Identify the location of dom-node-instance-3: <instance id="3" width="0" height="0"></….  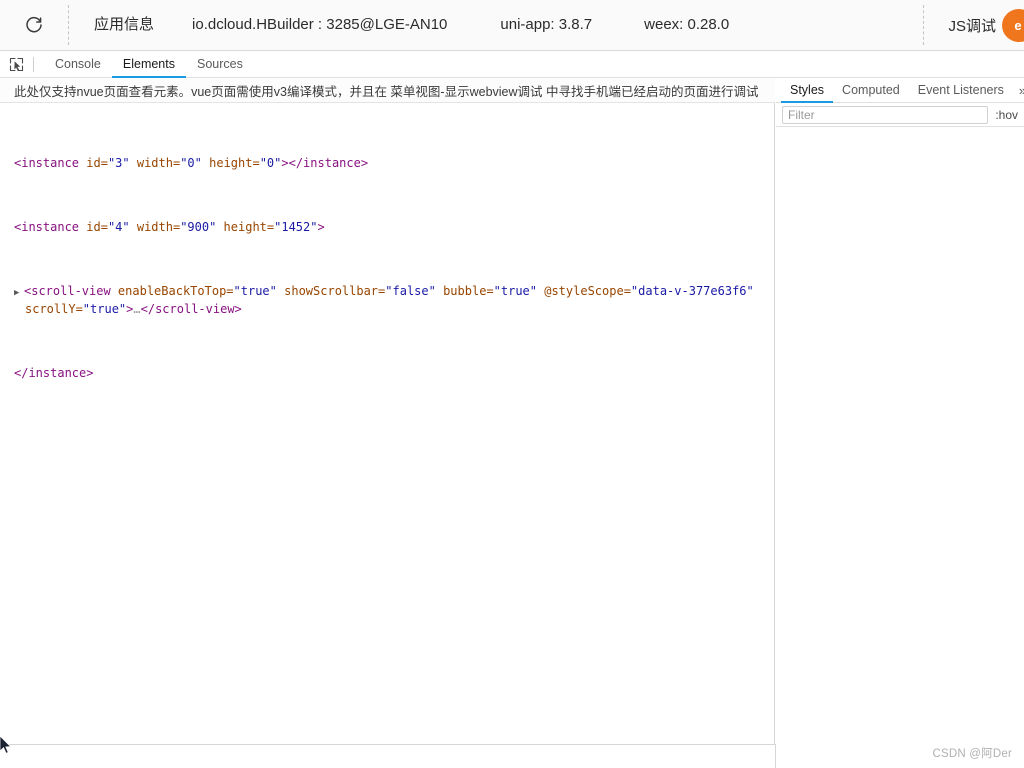
(389, 163).